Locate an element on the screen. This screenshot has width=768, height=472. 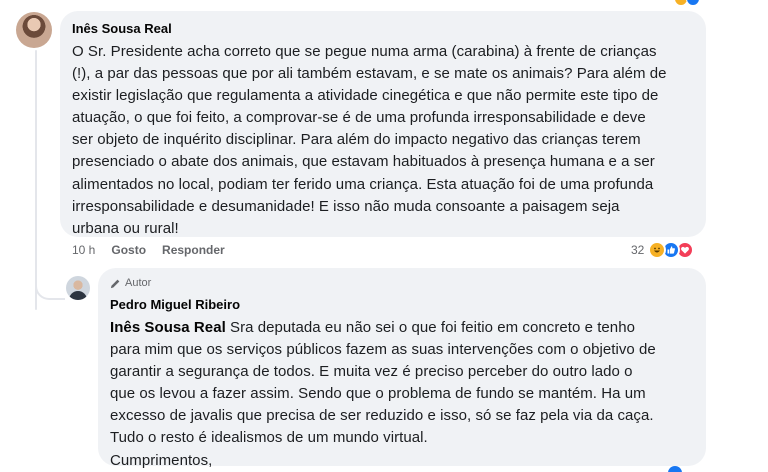
author-badge-label: Autor is located at coordinates (138, 283).